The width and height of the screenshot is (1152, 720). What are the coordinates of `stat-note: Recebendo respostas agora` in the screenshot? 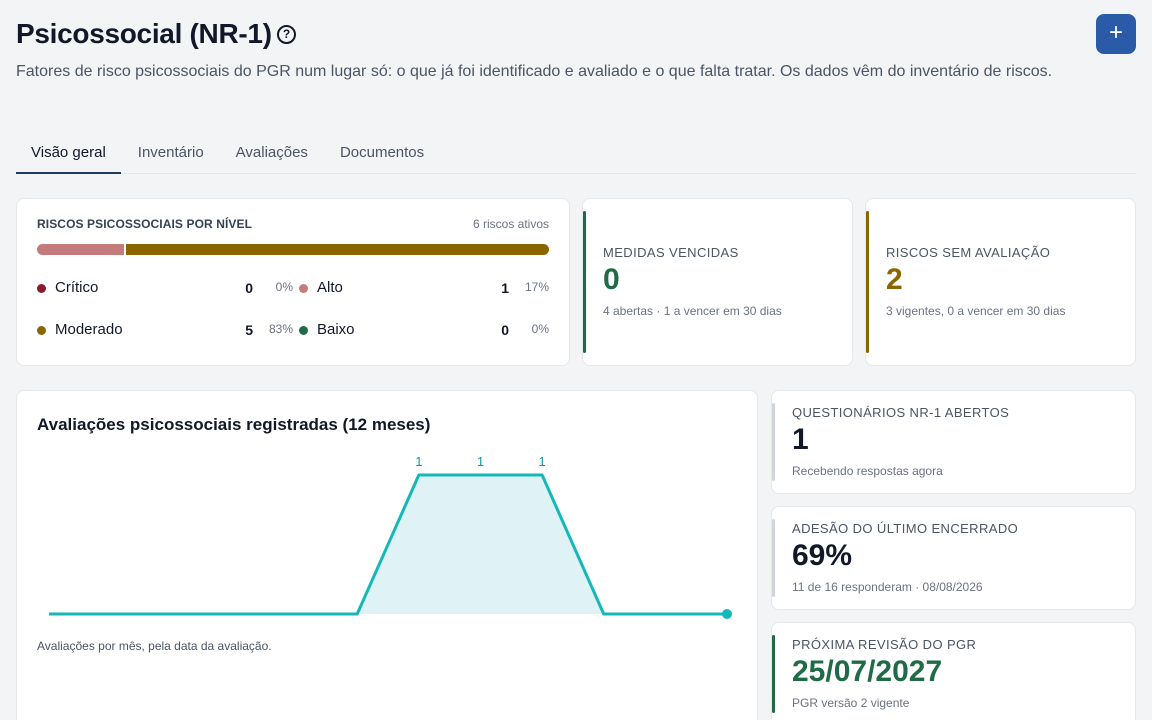 It's located at (867, 471).